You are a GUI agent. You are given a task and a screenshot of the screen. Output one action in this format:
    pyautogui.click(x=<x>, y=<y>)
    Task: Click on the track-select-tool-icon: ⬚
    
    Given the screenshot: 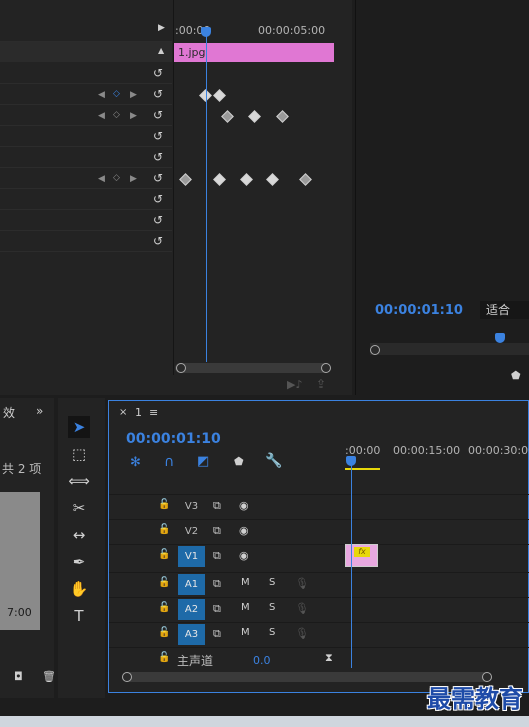 What is the action you would take?
    pyautogui.click(x=79, y=454)
    